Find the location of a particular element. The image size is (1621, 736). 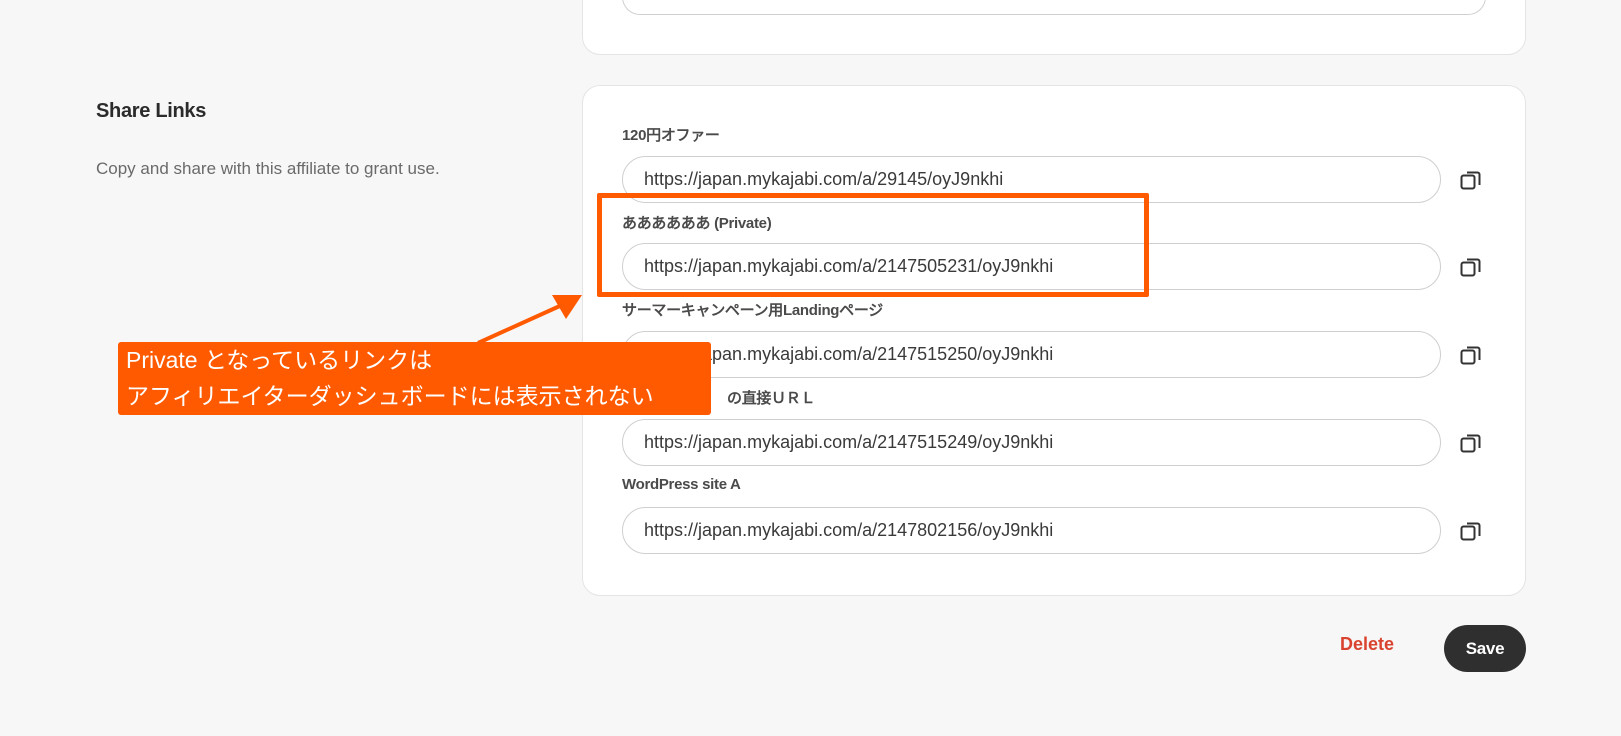

share-links-title: Share Links is located at coordinates (151, 111).